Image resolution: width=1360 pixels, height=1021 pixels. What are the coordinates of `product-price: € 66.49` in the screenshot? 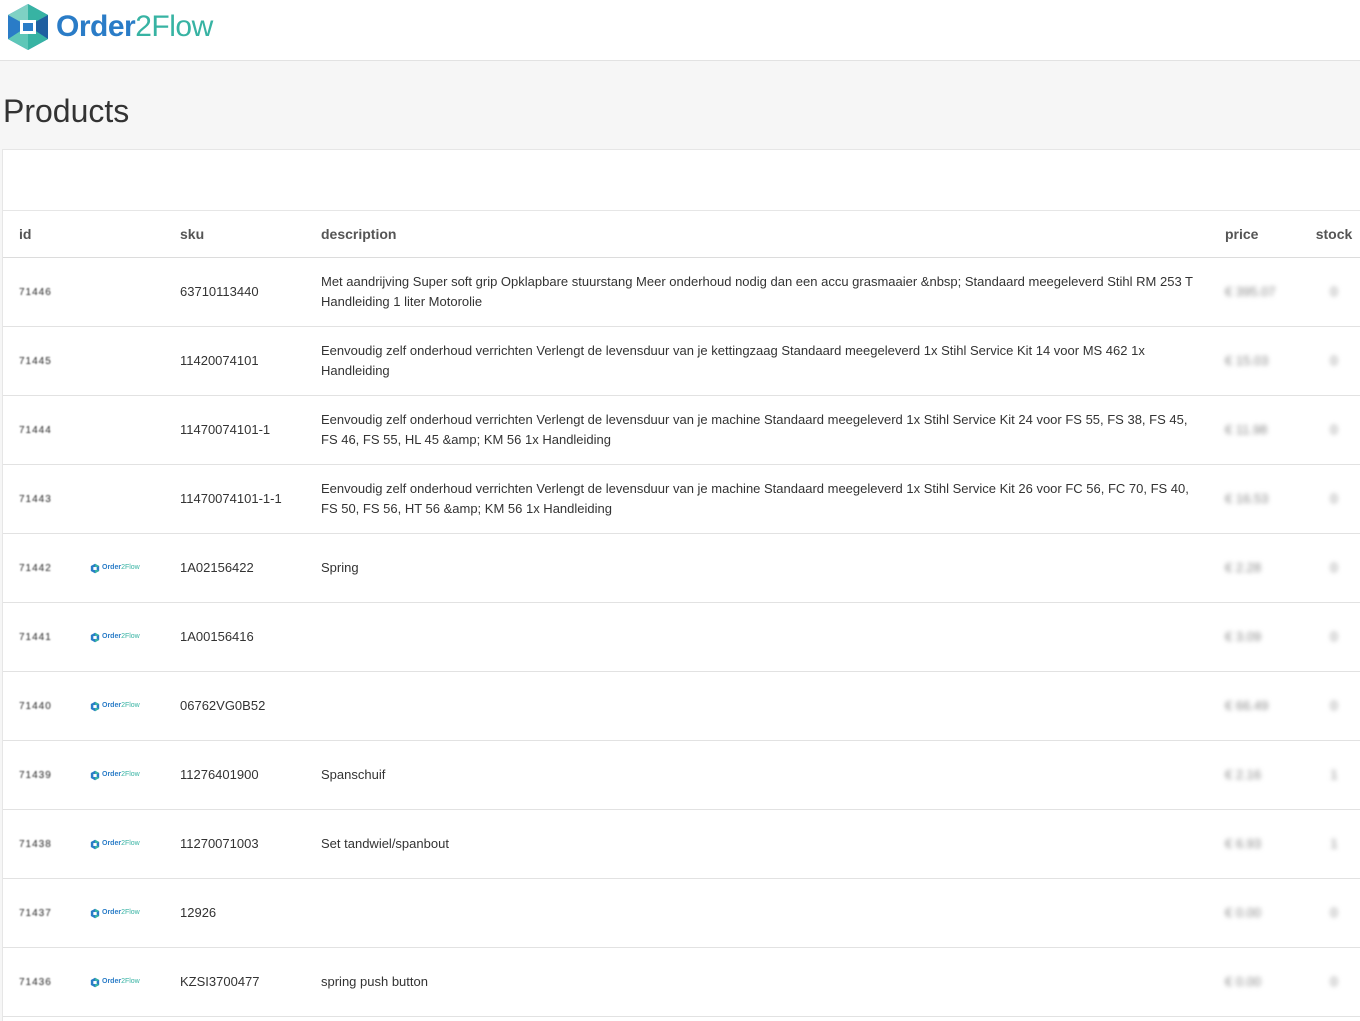 It's located at (1247, 705).